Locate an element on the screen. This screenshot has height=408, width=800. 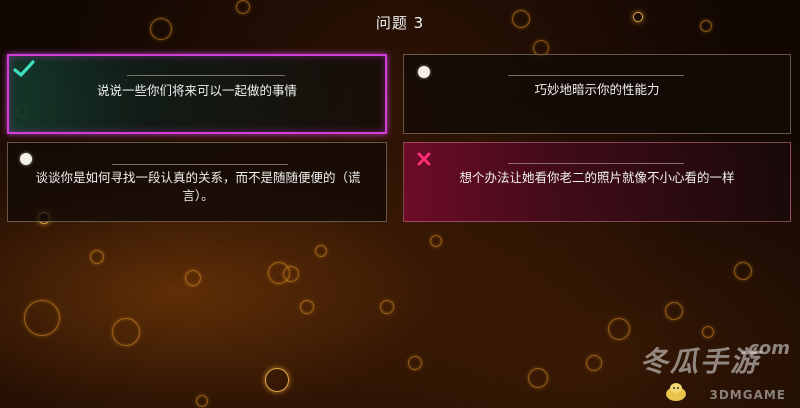
watermark-sub-text: 3DMGAME is located at coordinates (747, 395).